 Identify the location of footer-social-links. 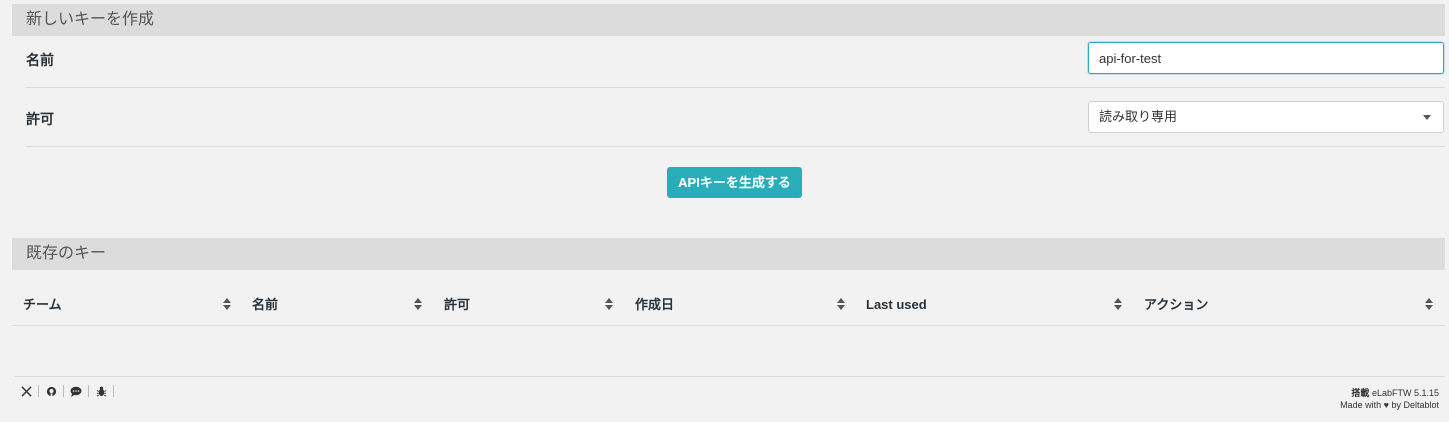
(68, 391).